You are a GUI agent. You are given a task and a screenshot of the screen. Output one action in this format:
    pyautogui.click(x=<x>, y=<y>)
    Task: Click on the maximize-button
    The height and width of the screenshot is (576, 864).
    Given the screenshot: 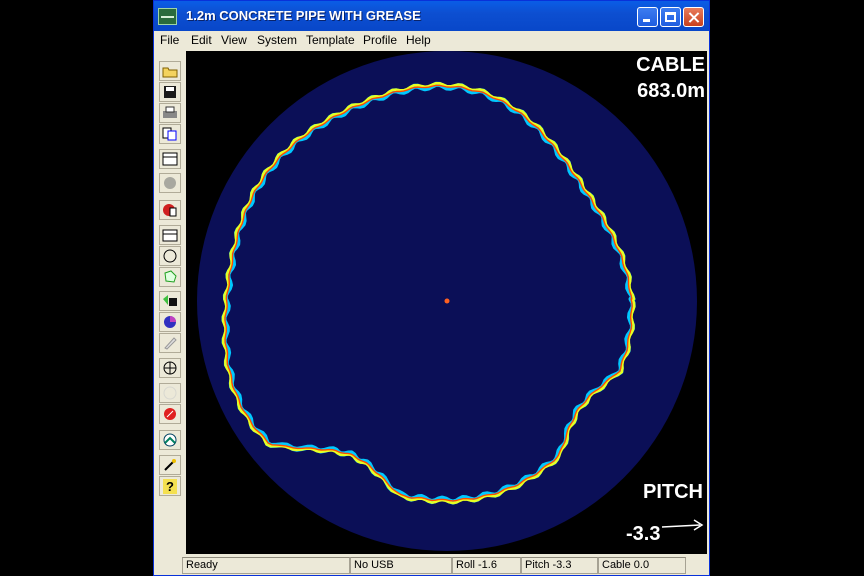 What is the action you would take?
    pyautogui.click(x=670, y=17)
    